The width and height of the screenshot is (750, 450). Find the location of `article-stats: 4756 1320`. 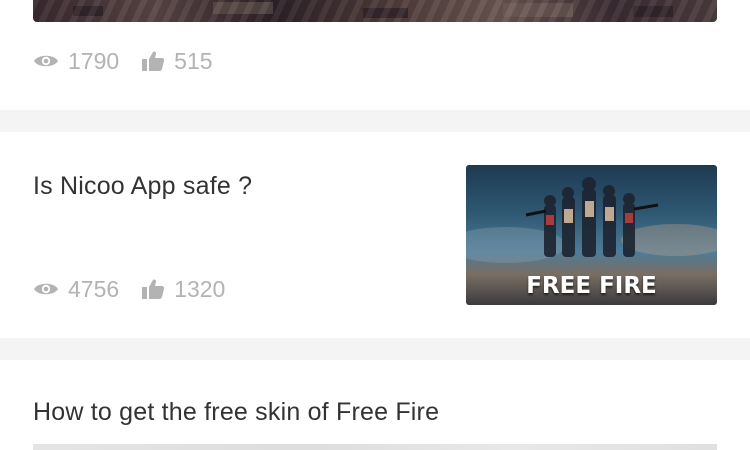

article-stats: 4756 1320 is located at coordinates (129, 289).